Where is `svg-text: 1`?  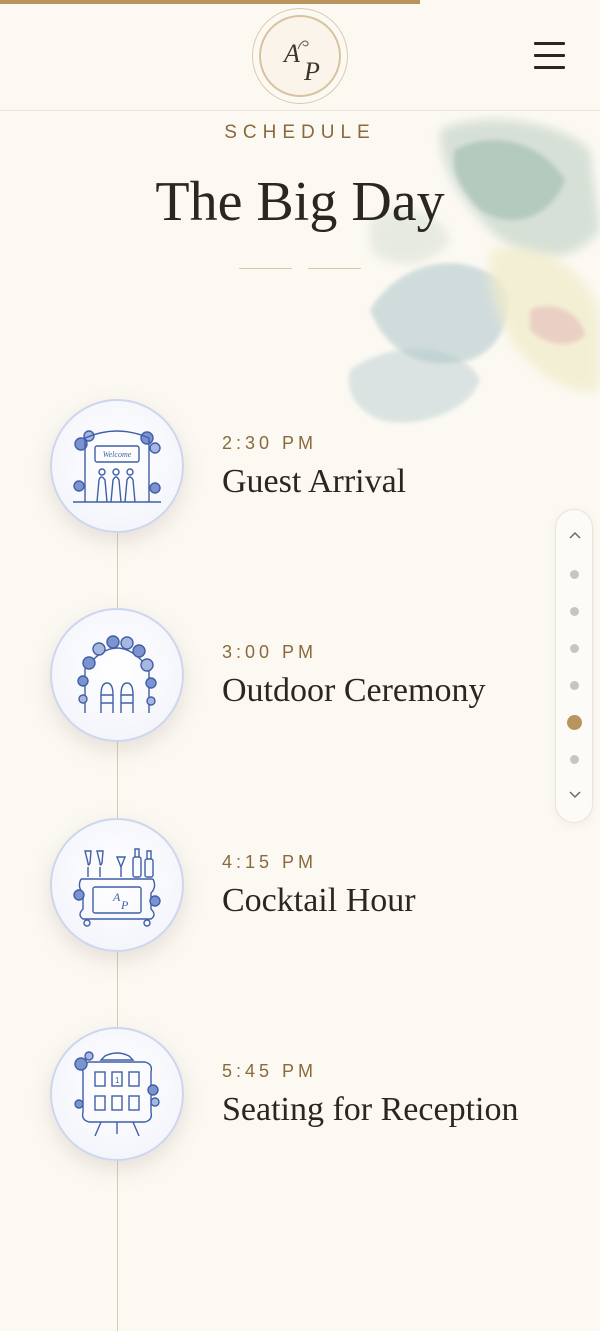 svg-text: 1 is located at coordinates (117, 1080).